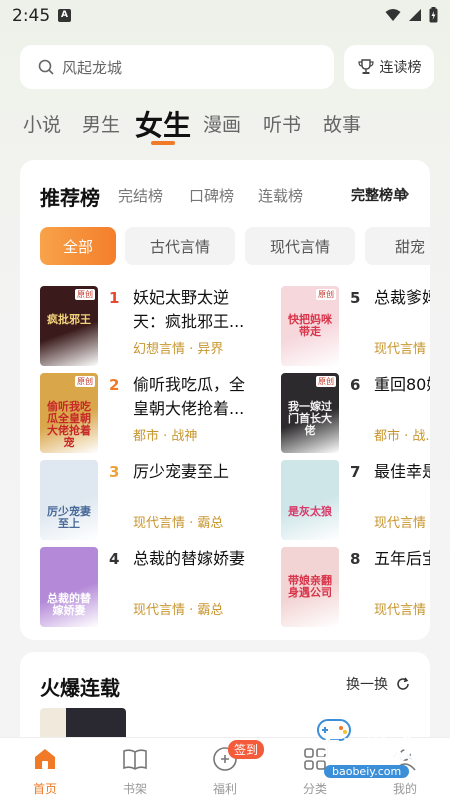 This screenshot has height=800, width=450. I want to click on signal-icon, so click(415, 15).